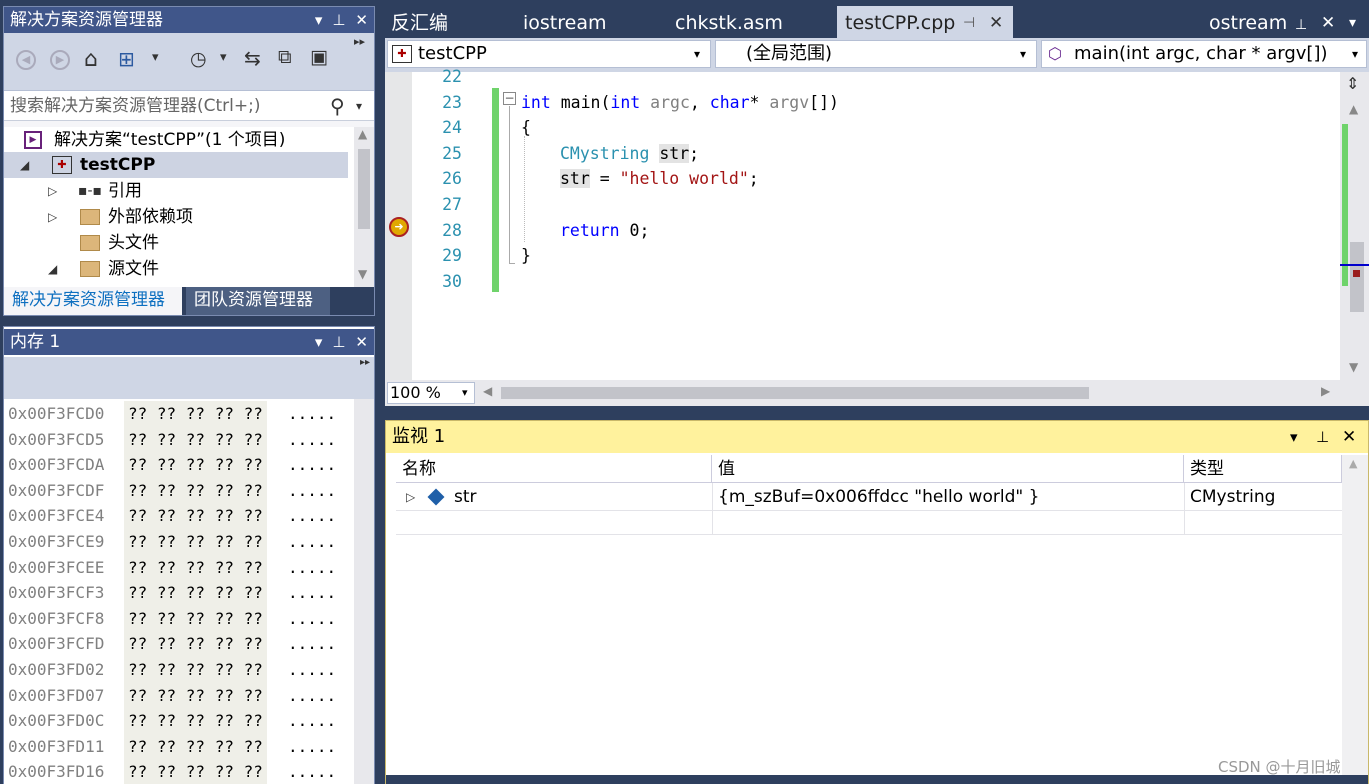 This screenshot has width=1369, height=784. What do you see at coordinates (1355, 619) in the screenshot?
I see `watch-scrollbar: ▲` at bounding box center [1355, 619].